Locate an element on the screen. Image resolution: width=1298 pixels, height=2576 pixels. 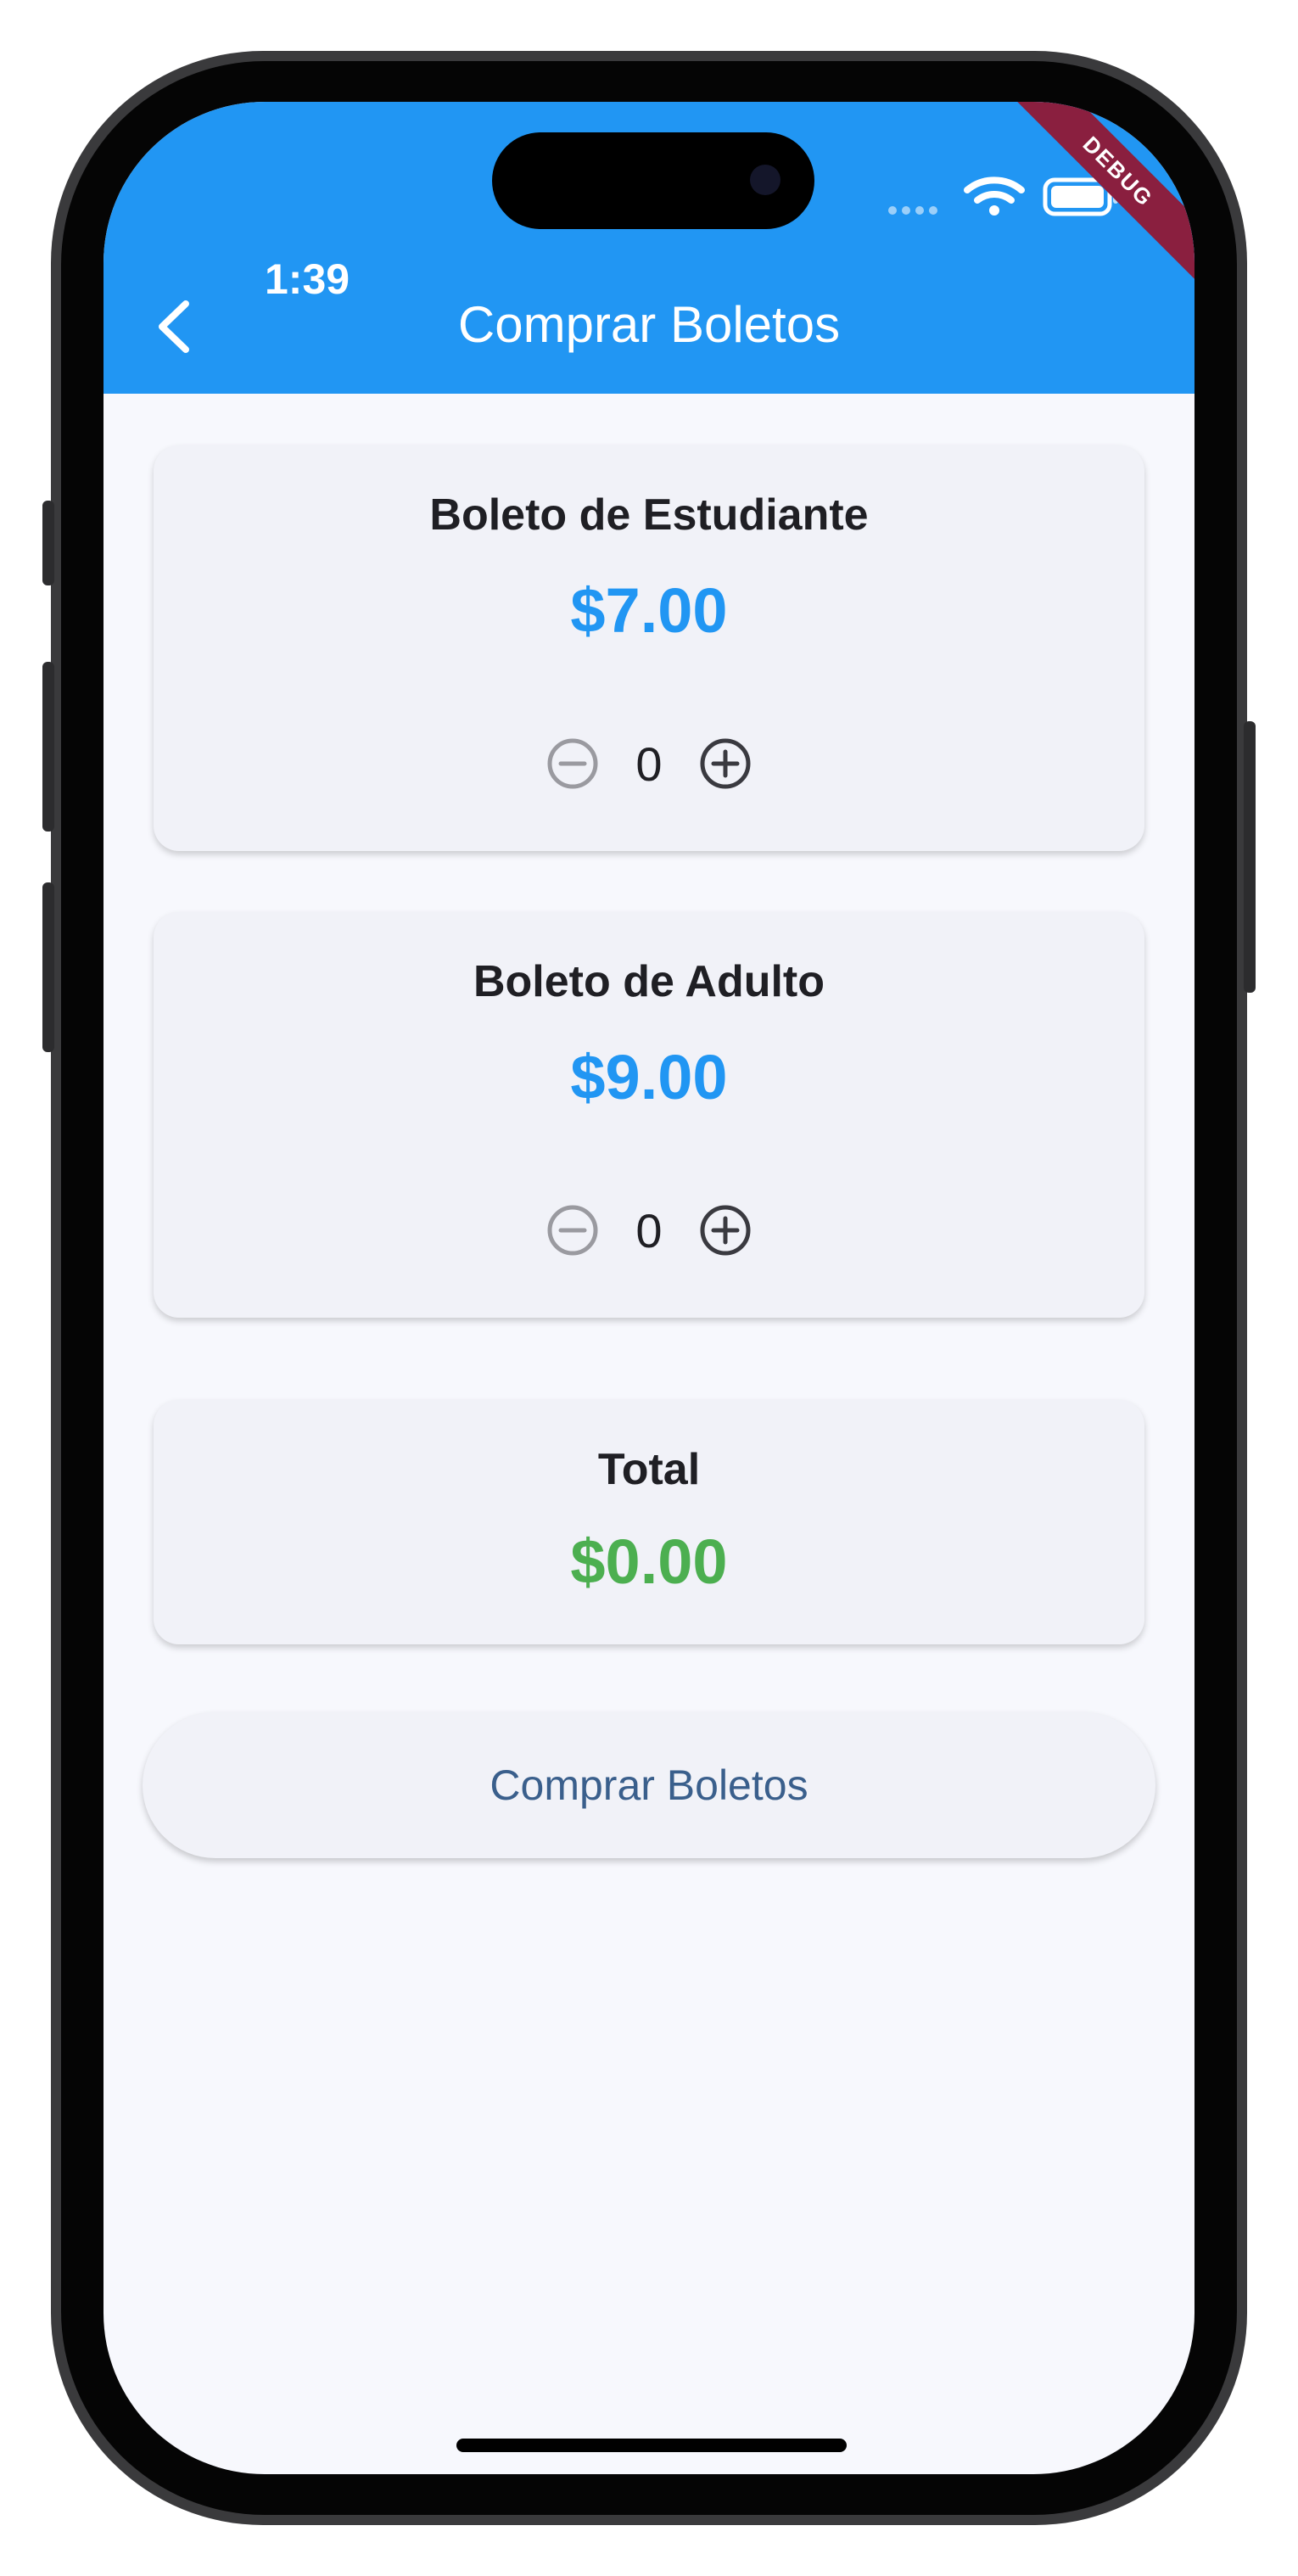
ticket-price: $7.00 is located at coordinates (649, 610).